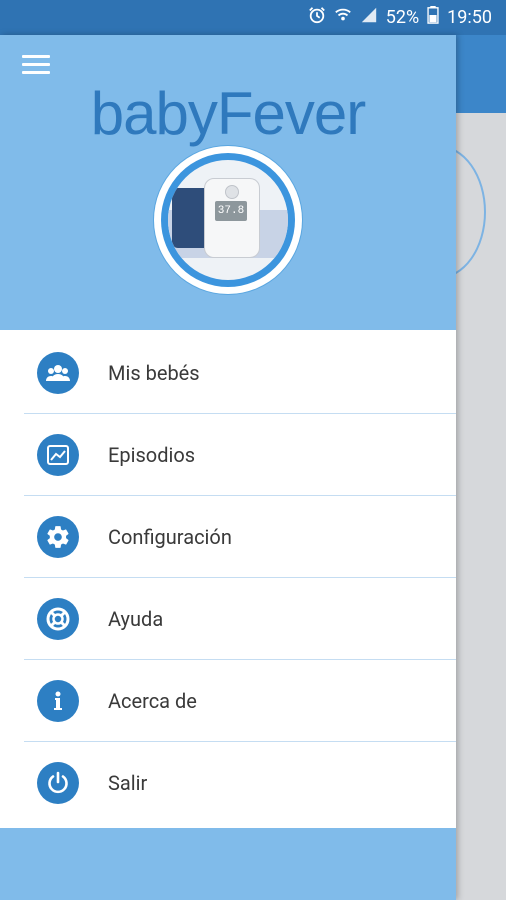  I want to click on menu-item-ayuda: Ayuda, so click(240, 619).